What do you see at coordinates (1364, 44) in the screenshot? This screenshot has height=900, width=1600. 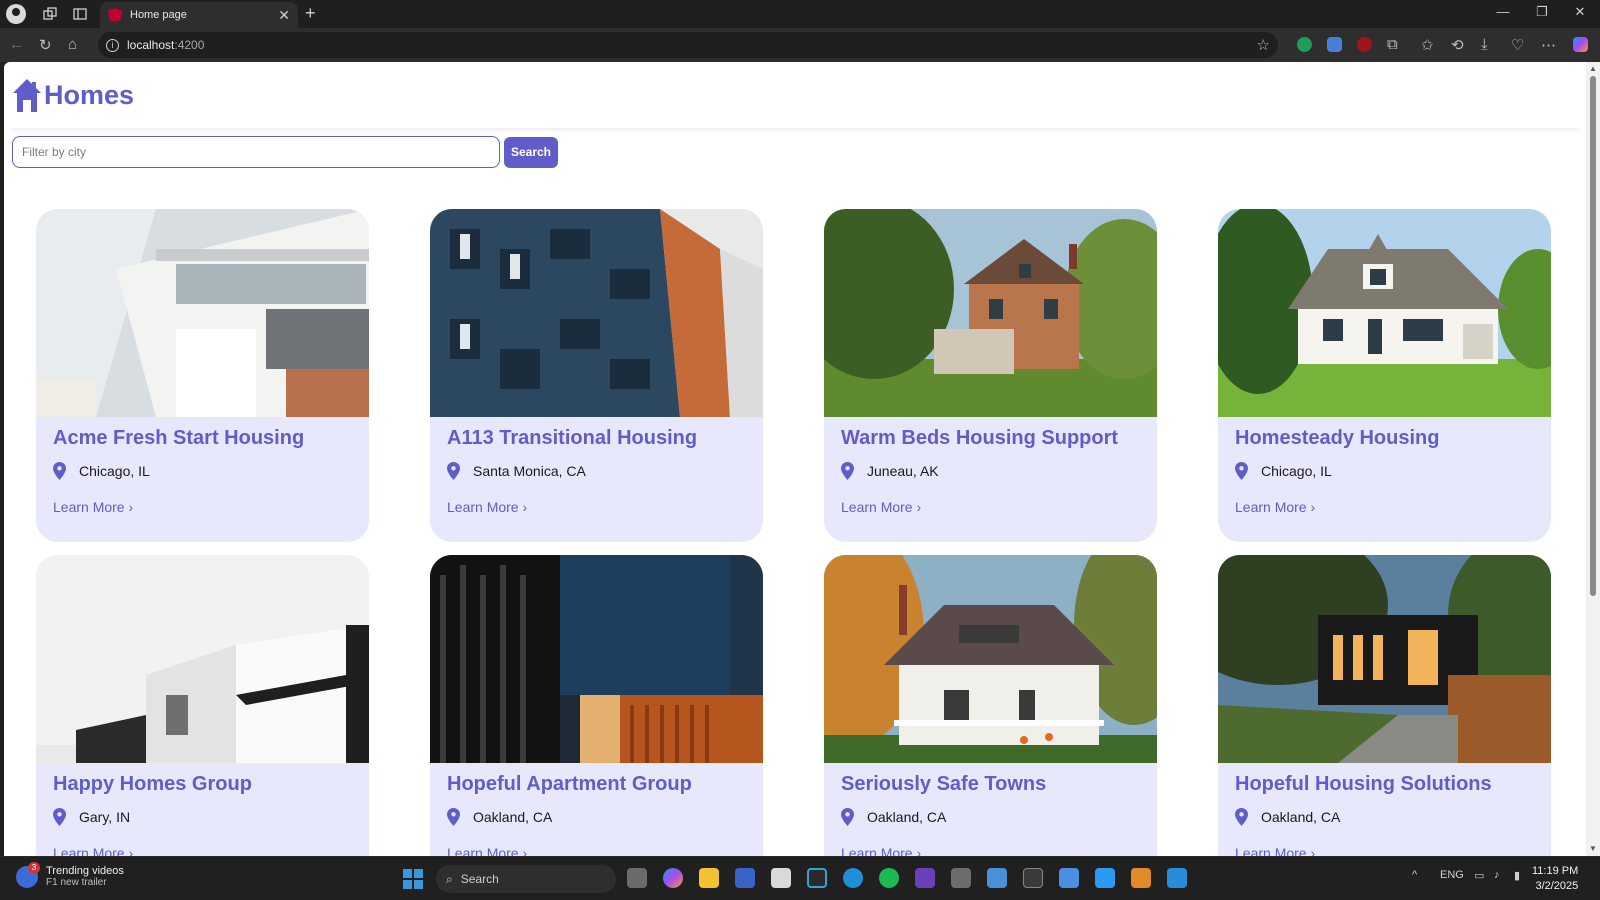 I see `ublock-icon` at bounding box center [1364, 44].